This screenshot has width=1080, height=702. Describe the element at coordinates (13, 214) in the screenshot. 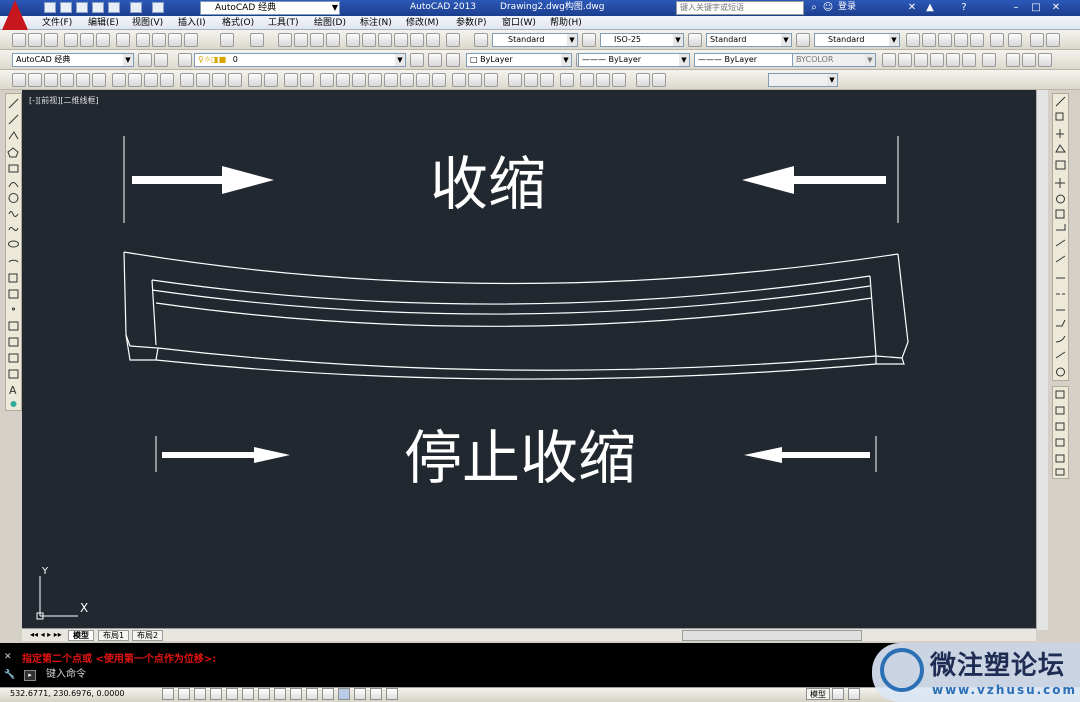

I see `revcloud-icon` at that location.